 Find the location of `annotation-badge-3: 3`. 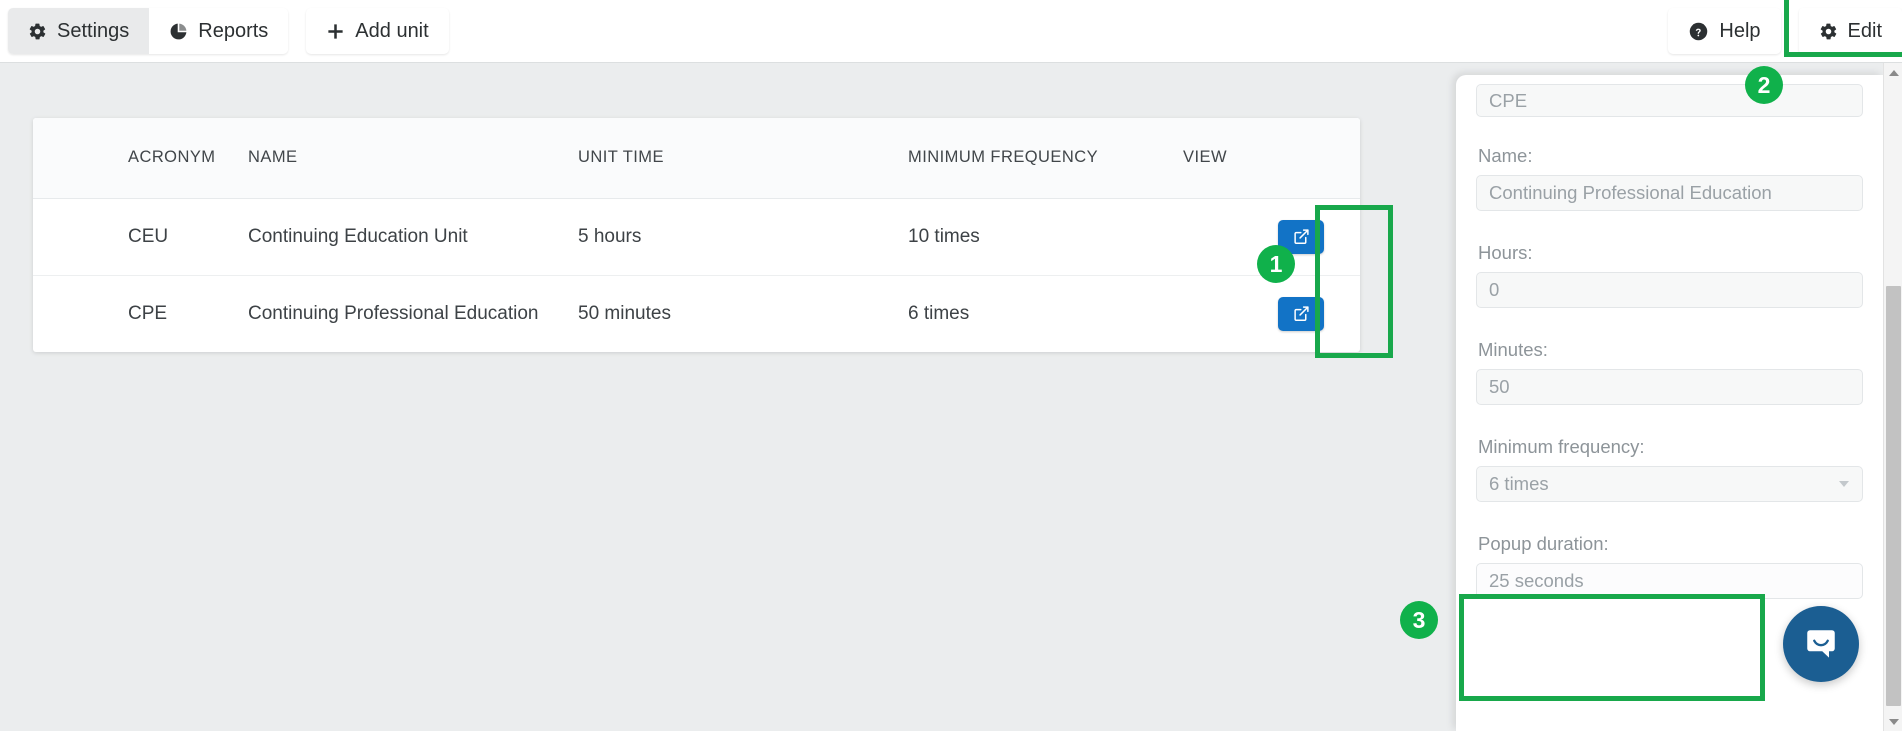

annotation-badge-3: 3 is located at coordinates (1419, 620).